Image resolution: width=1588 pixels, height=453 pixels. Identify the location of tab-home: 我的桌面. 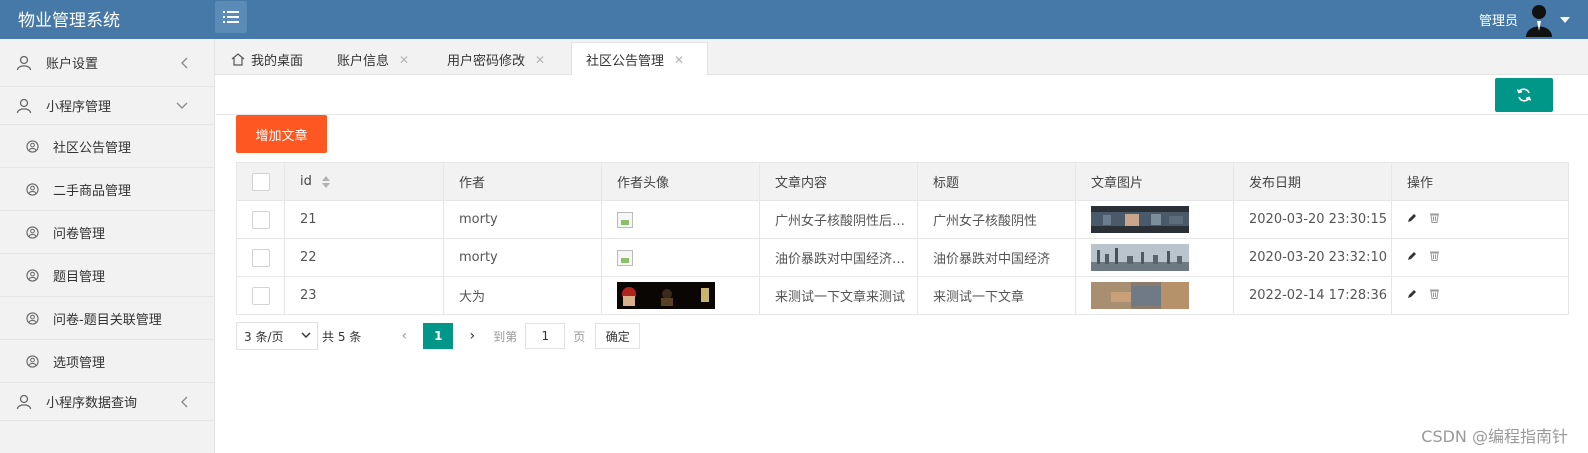
(267, 59).